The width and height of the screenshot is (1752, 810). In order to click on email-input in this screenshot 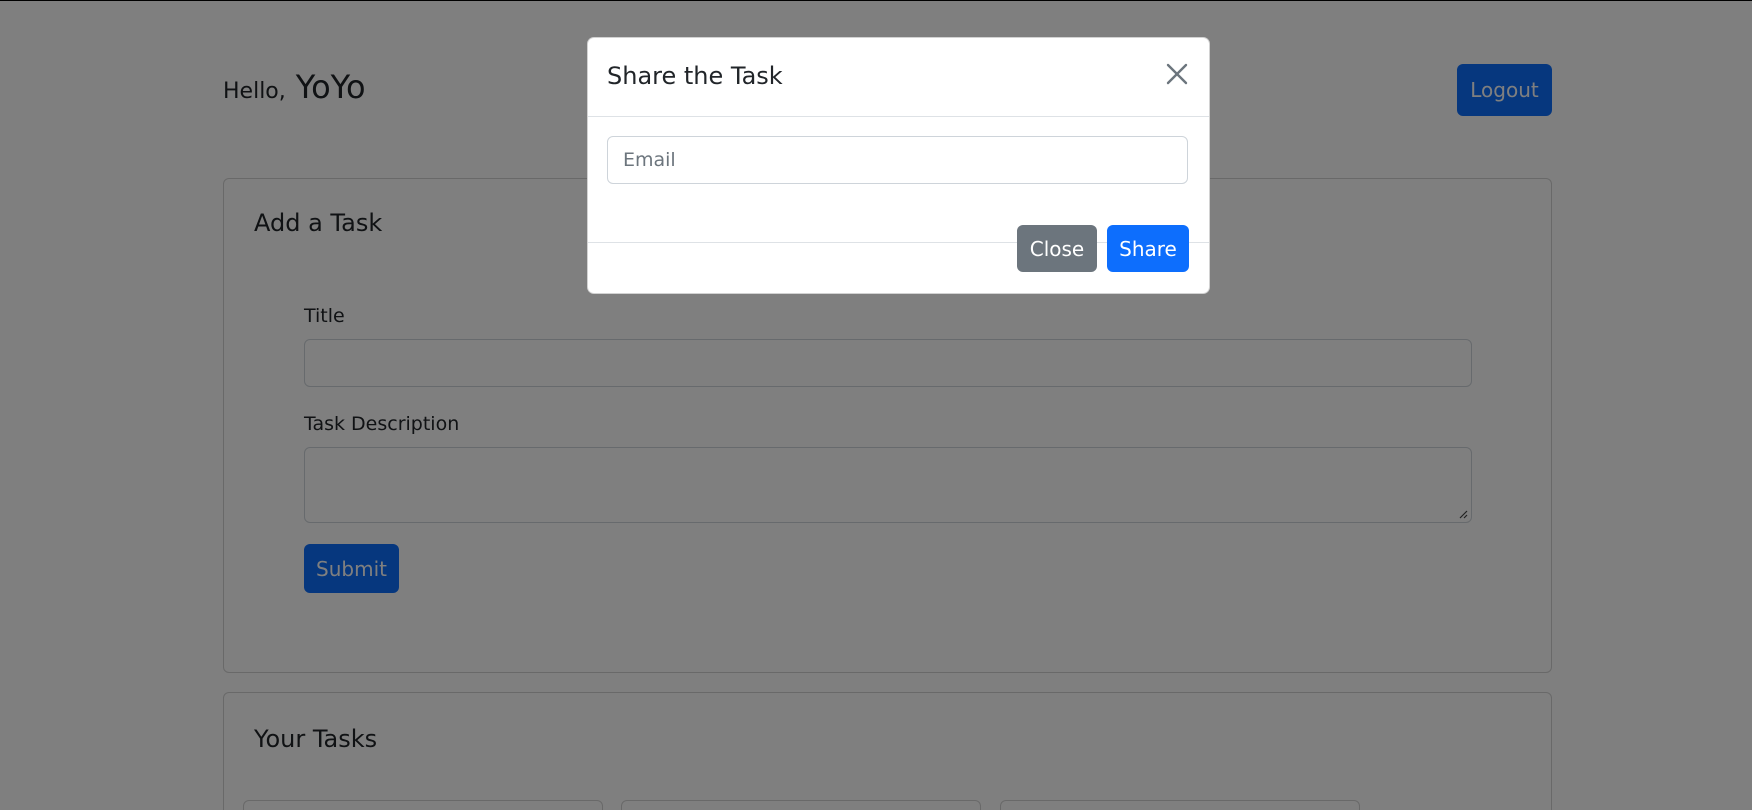, I will do `click(897, 160)`.